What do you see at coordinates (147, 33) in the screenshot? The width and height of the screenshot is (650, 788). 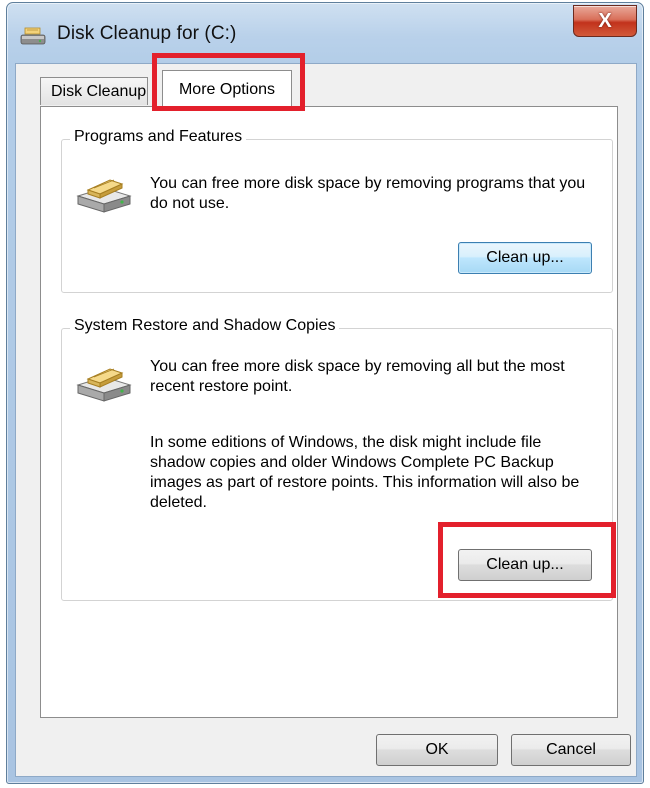 I see `window-title: Disk Cleanup for (C:)` at bounding box center [147, 33].